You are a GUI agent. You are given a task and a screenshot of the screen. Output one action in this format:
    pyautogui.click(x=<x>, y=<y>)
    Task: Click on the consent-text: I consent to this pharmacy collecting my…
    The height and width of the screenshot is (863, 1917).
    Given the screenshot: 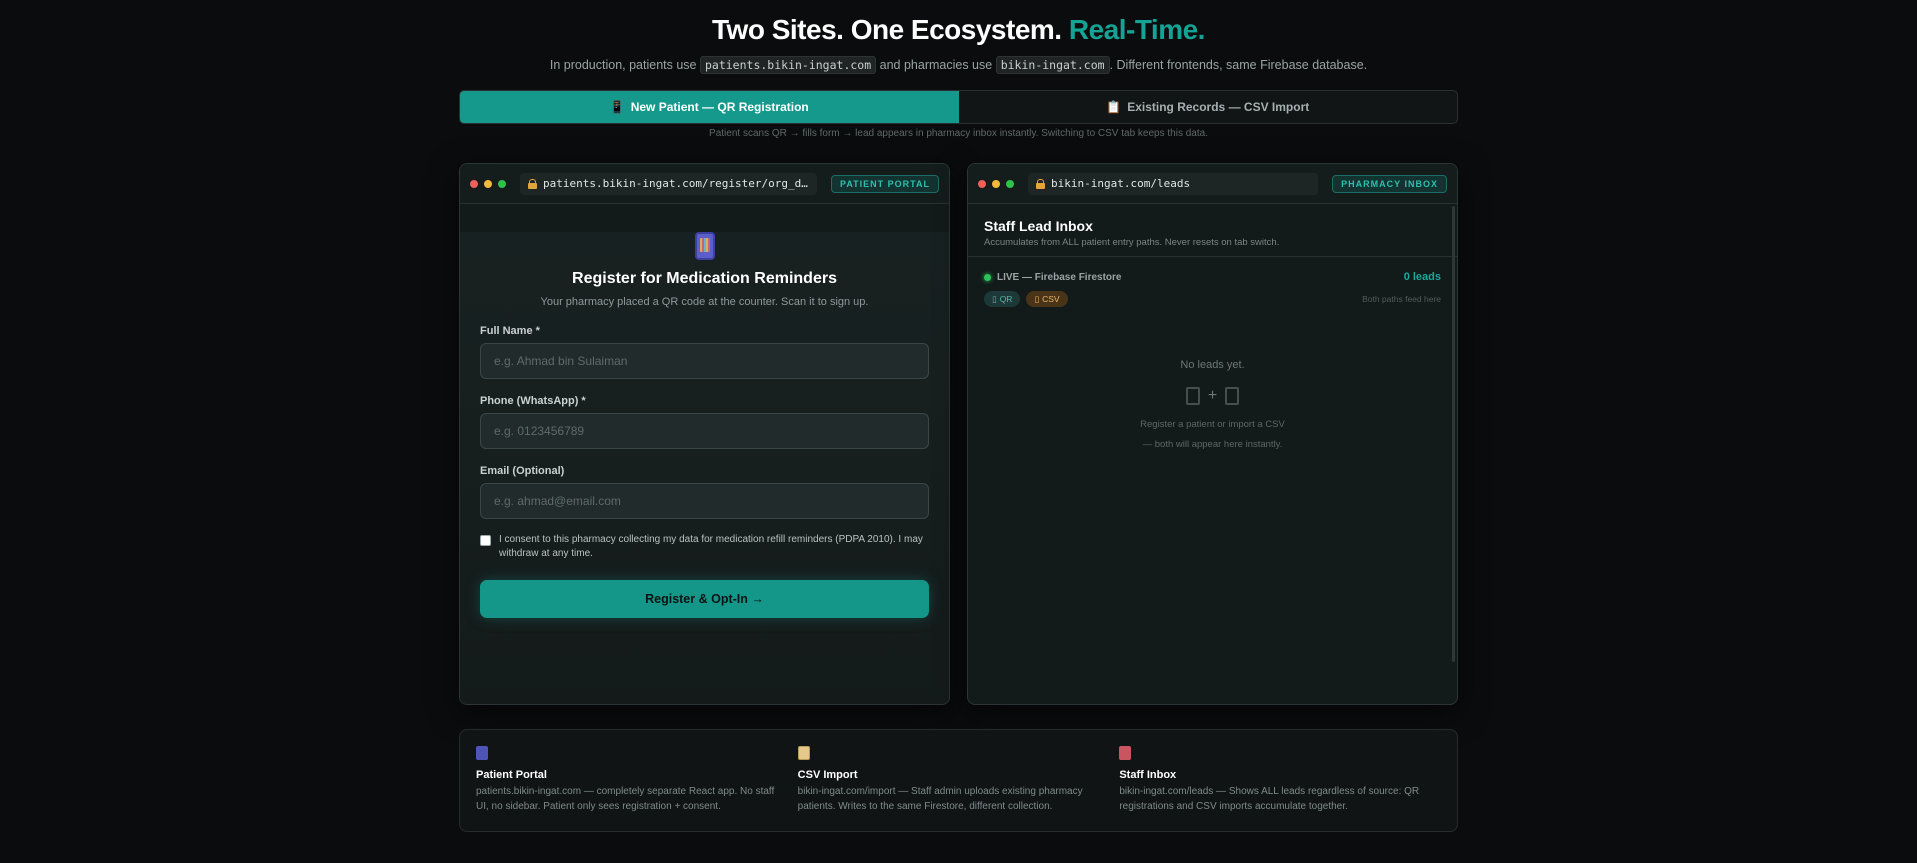 What is the action you would take?
    pyautogui.click(x=711, y=546)
    